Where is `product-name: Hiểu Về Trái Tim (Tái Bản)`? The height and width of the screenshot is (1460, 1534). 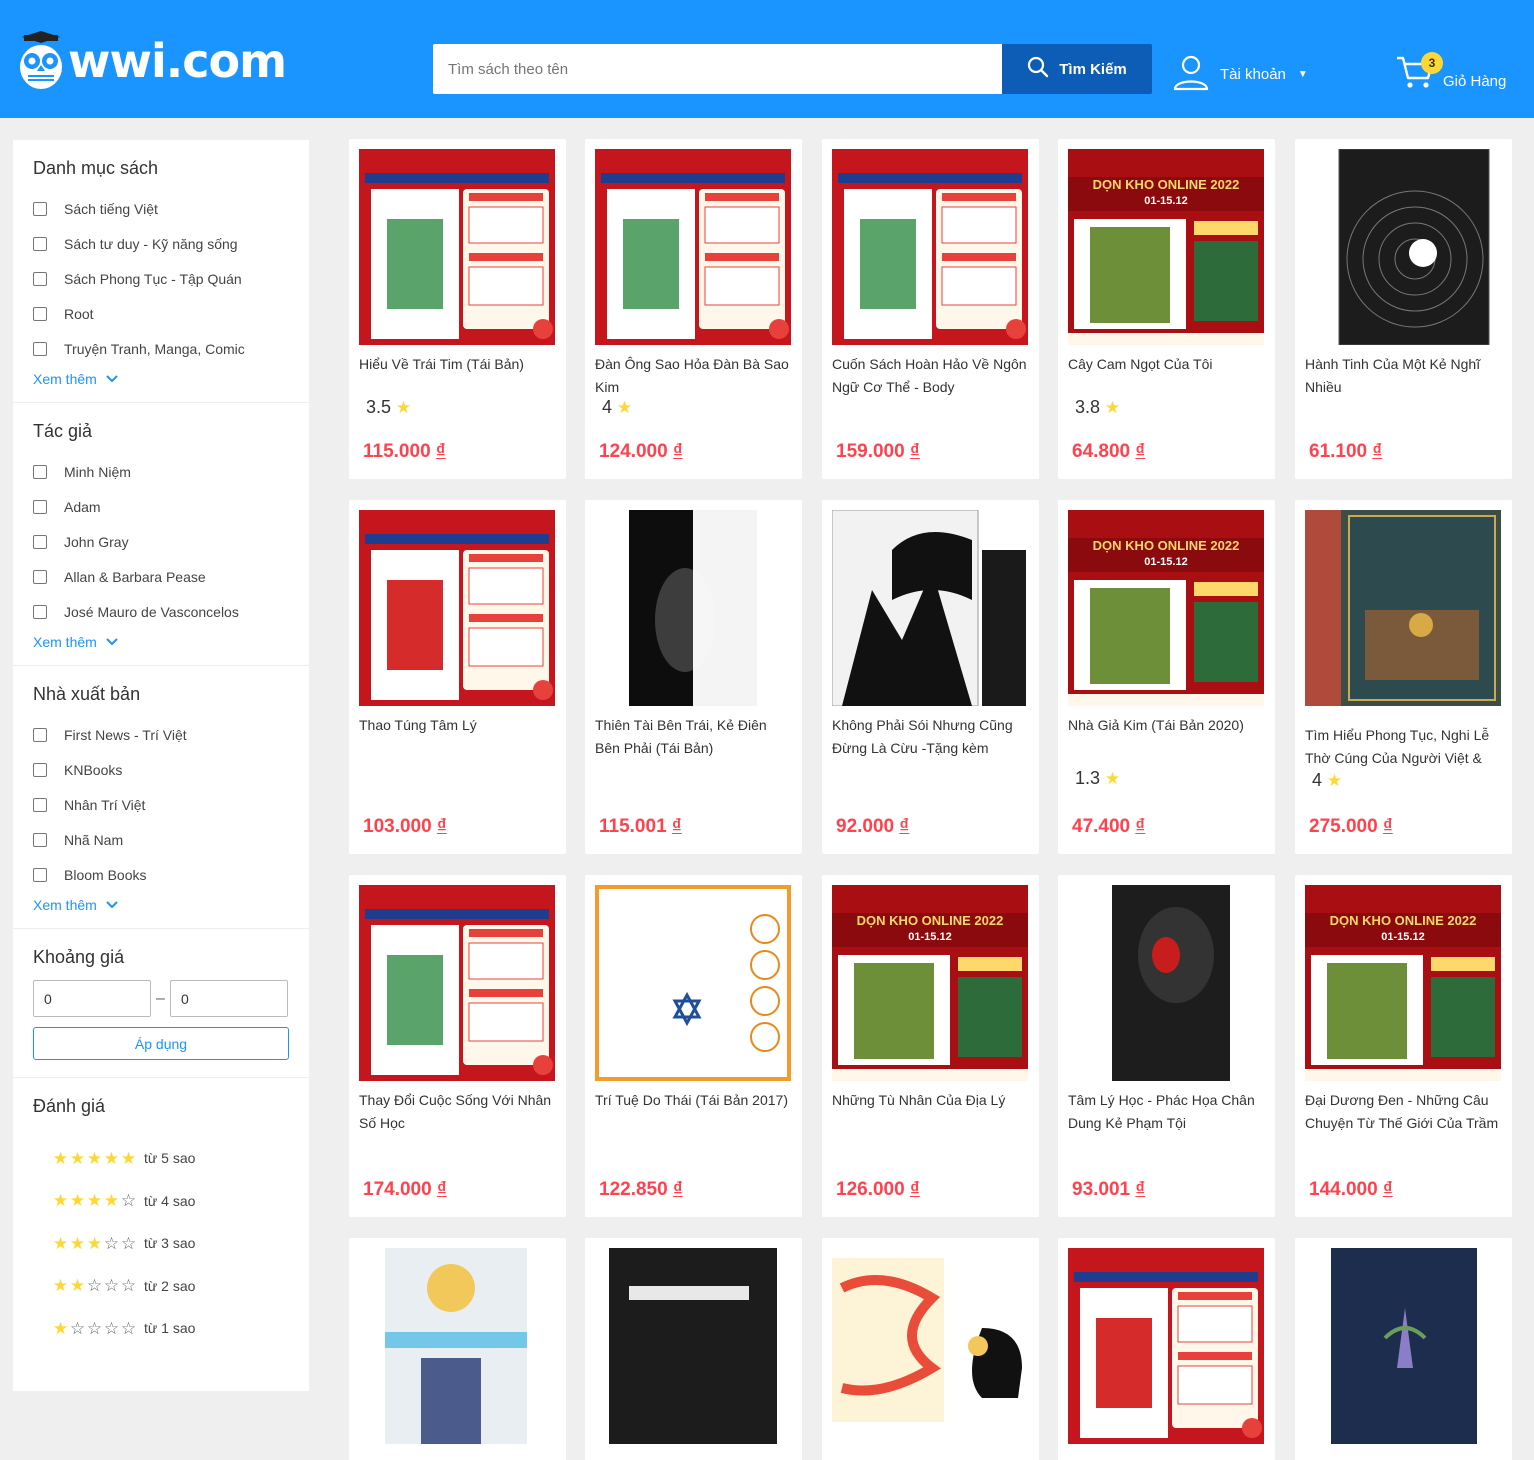
product-name: Hiểu Về Trái Tim (Tái Bản) is located at coordinates (459, 376).